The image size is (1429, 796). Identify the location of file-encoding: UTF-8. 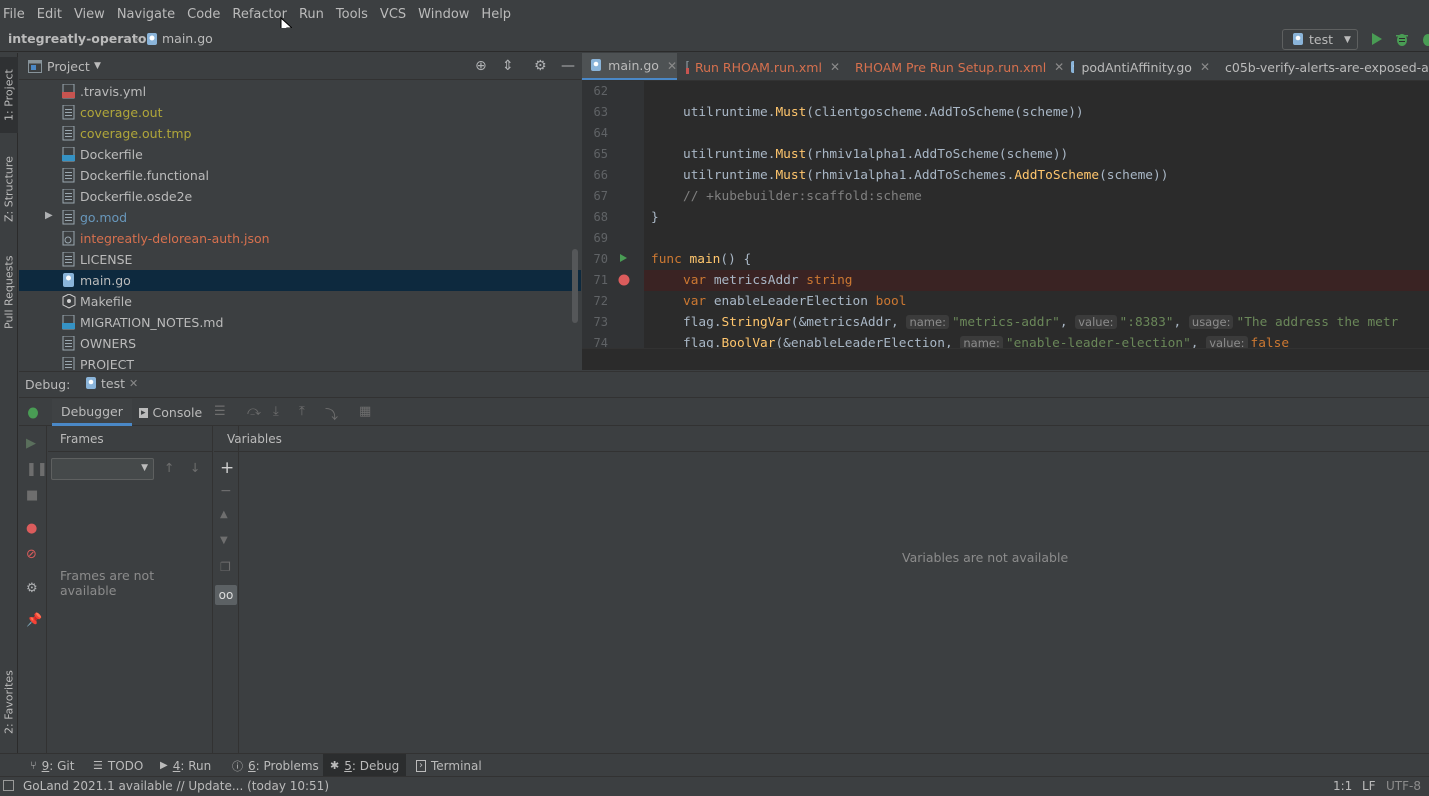
(1403, 786).